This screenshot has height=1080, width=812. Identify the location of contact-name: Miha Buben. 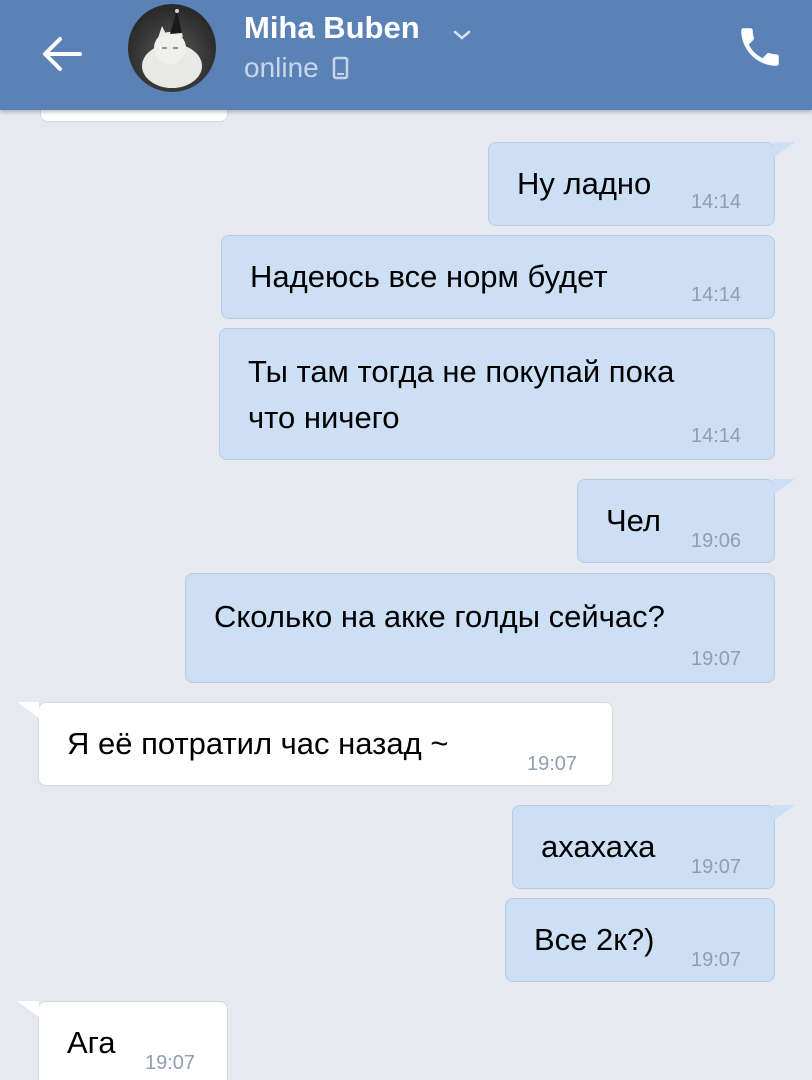
(332, 28).